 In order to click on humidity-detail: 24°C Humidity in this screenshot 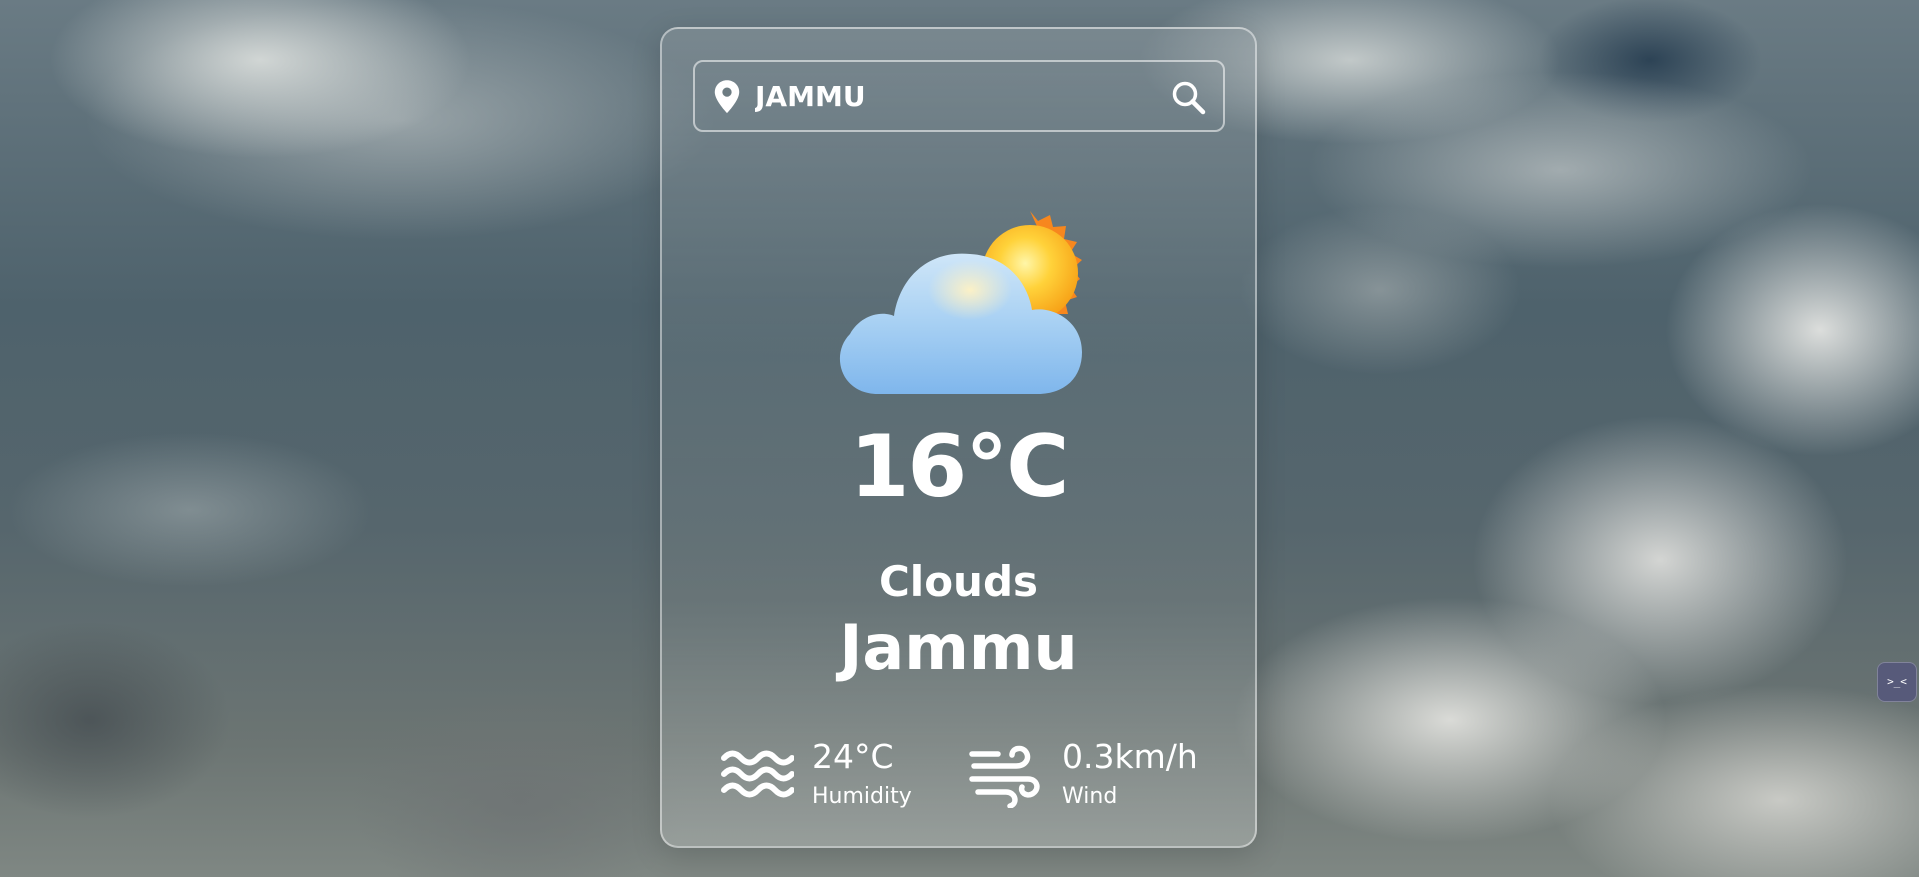, I will do `click(835, 776)`.